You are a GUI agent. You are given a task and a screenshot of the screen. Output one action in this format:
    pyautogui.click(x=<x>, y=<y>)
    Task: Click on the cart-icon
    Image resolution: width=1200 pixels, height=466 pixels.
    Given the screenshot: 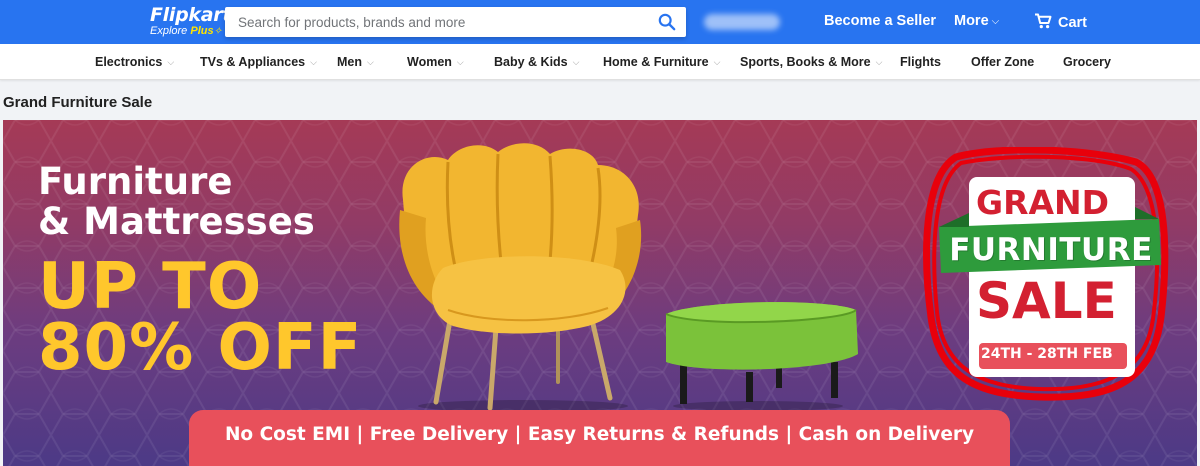 What is the action you would take?
    pyautogui.click(x=1043, y=21)
    